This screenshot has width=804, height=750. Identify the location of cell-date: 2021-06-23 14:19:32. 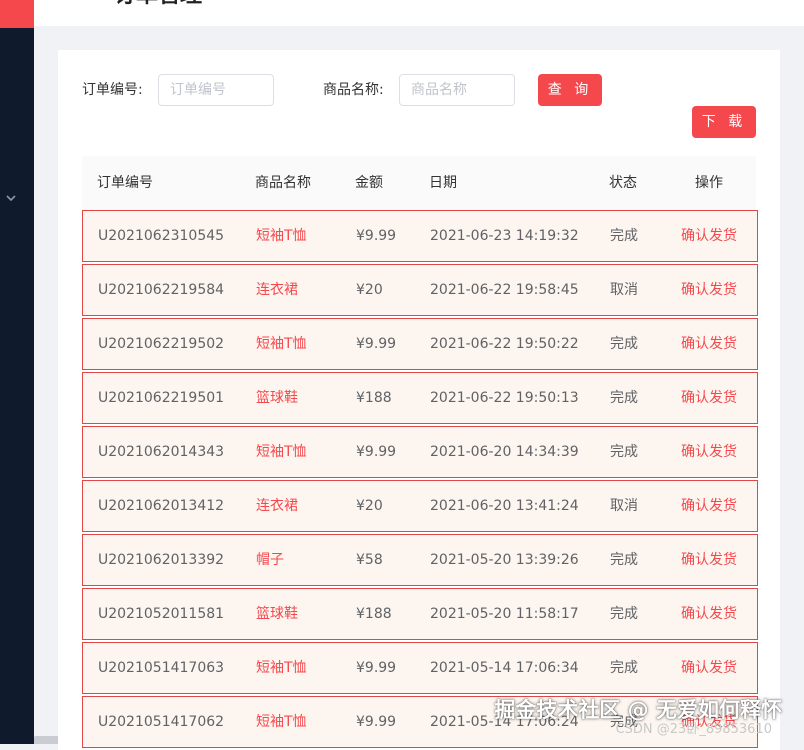
(504, 236).